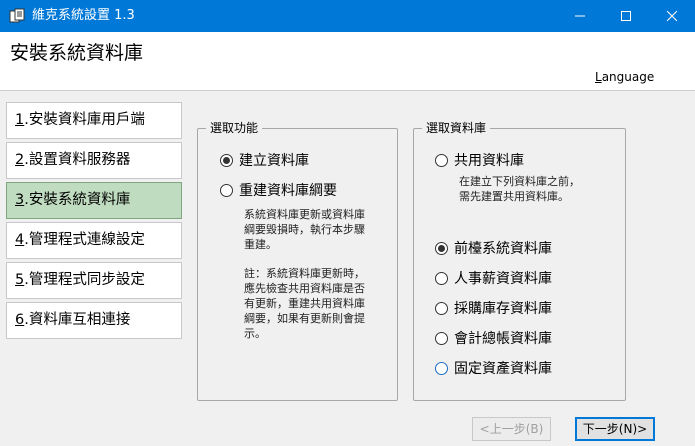 Image resolution: width=695 pixels, height=446 pixels. Describe the element at coordinates (20, 120) in the screenshot. I see `nav-mnemonic: 1` at that location.